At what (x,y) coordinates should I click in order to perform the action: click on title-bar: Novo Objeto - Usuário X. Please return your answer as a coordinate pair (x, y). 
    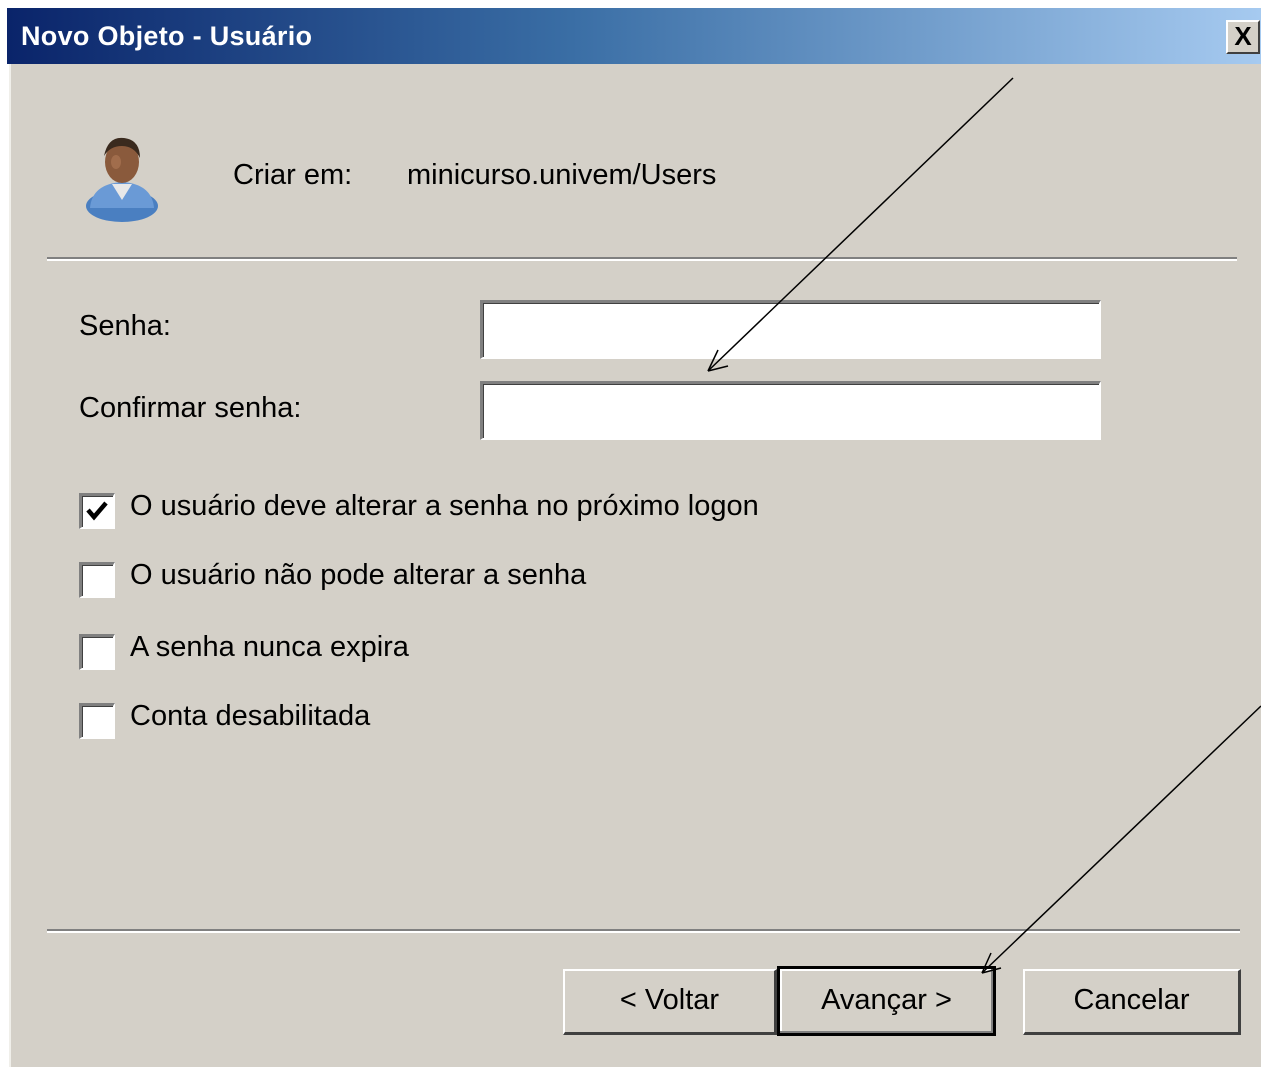
    Looking at the image, I should click on (634, 36).